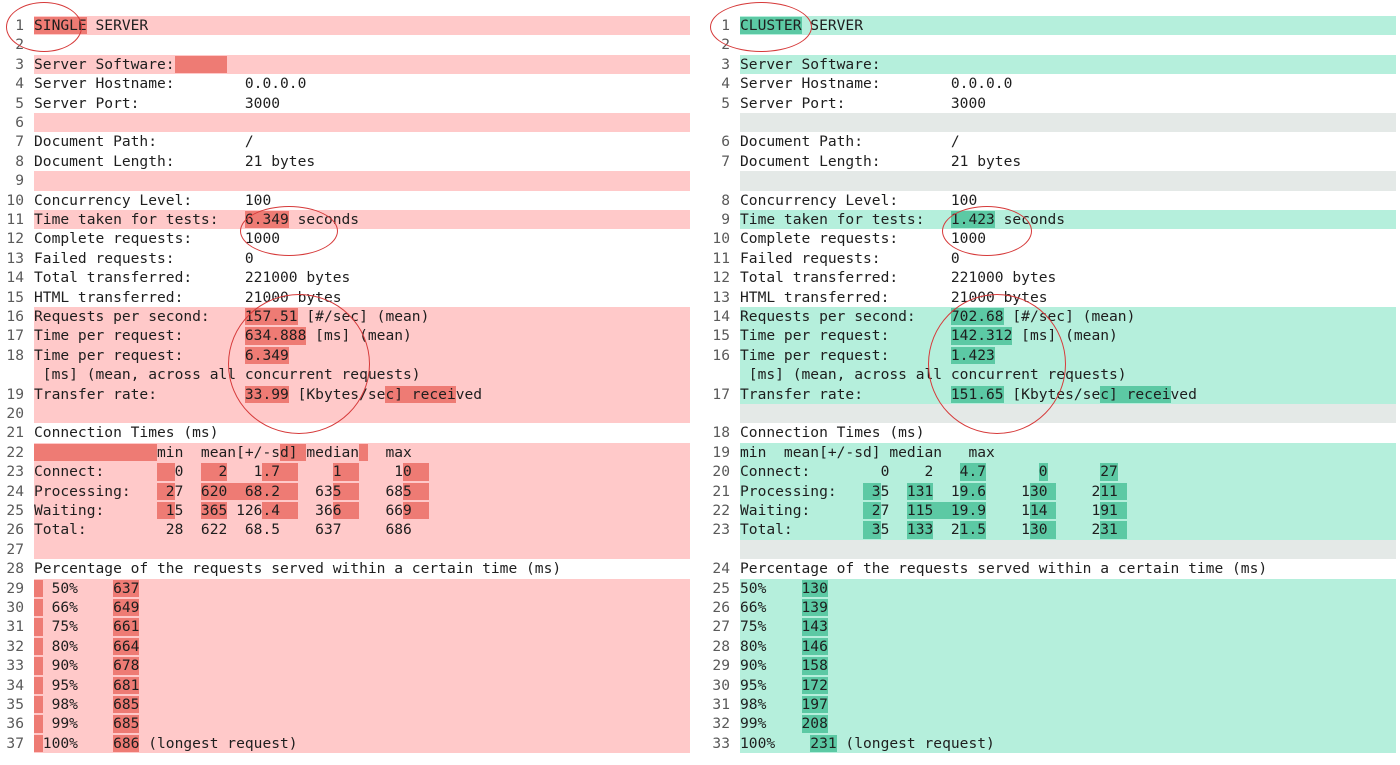  Describe the element at coordinates (223, 491) in the screenshot. I see `line-text: Processing: 27 620 68.2 635 685` at that location.